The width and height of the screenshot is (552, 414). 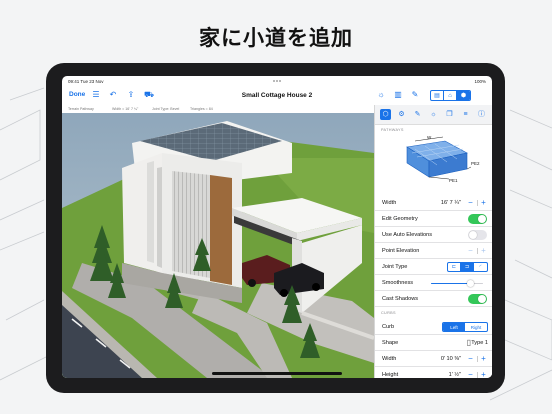 I want to click on joint-type-segmented: ⊏ ⊐ ◜, so click(x=467, y=267).